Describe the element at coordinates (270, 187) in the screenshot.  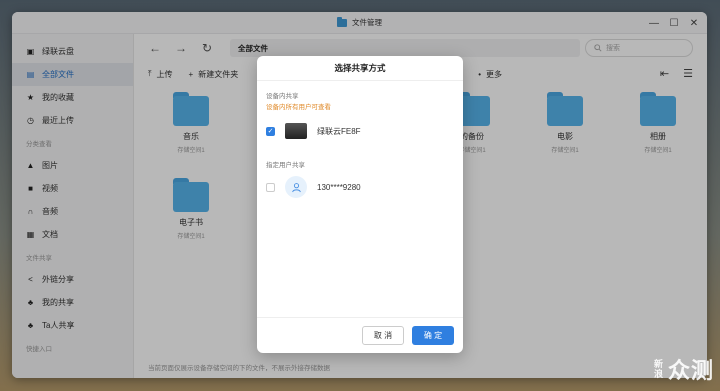
I see `user-share-checkbox` at that location.